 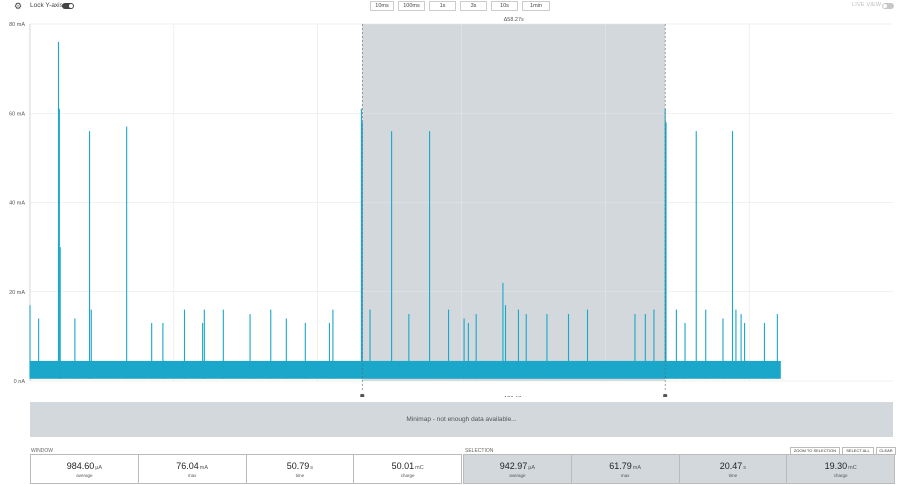 What do you see at coordinates (407, 475) in the screenshot?
I see `window-charge-label: charge` at bounding box center [407, 475].